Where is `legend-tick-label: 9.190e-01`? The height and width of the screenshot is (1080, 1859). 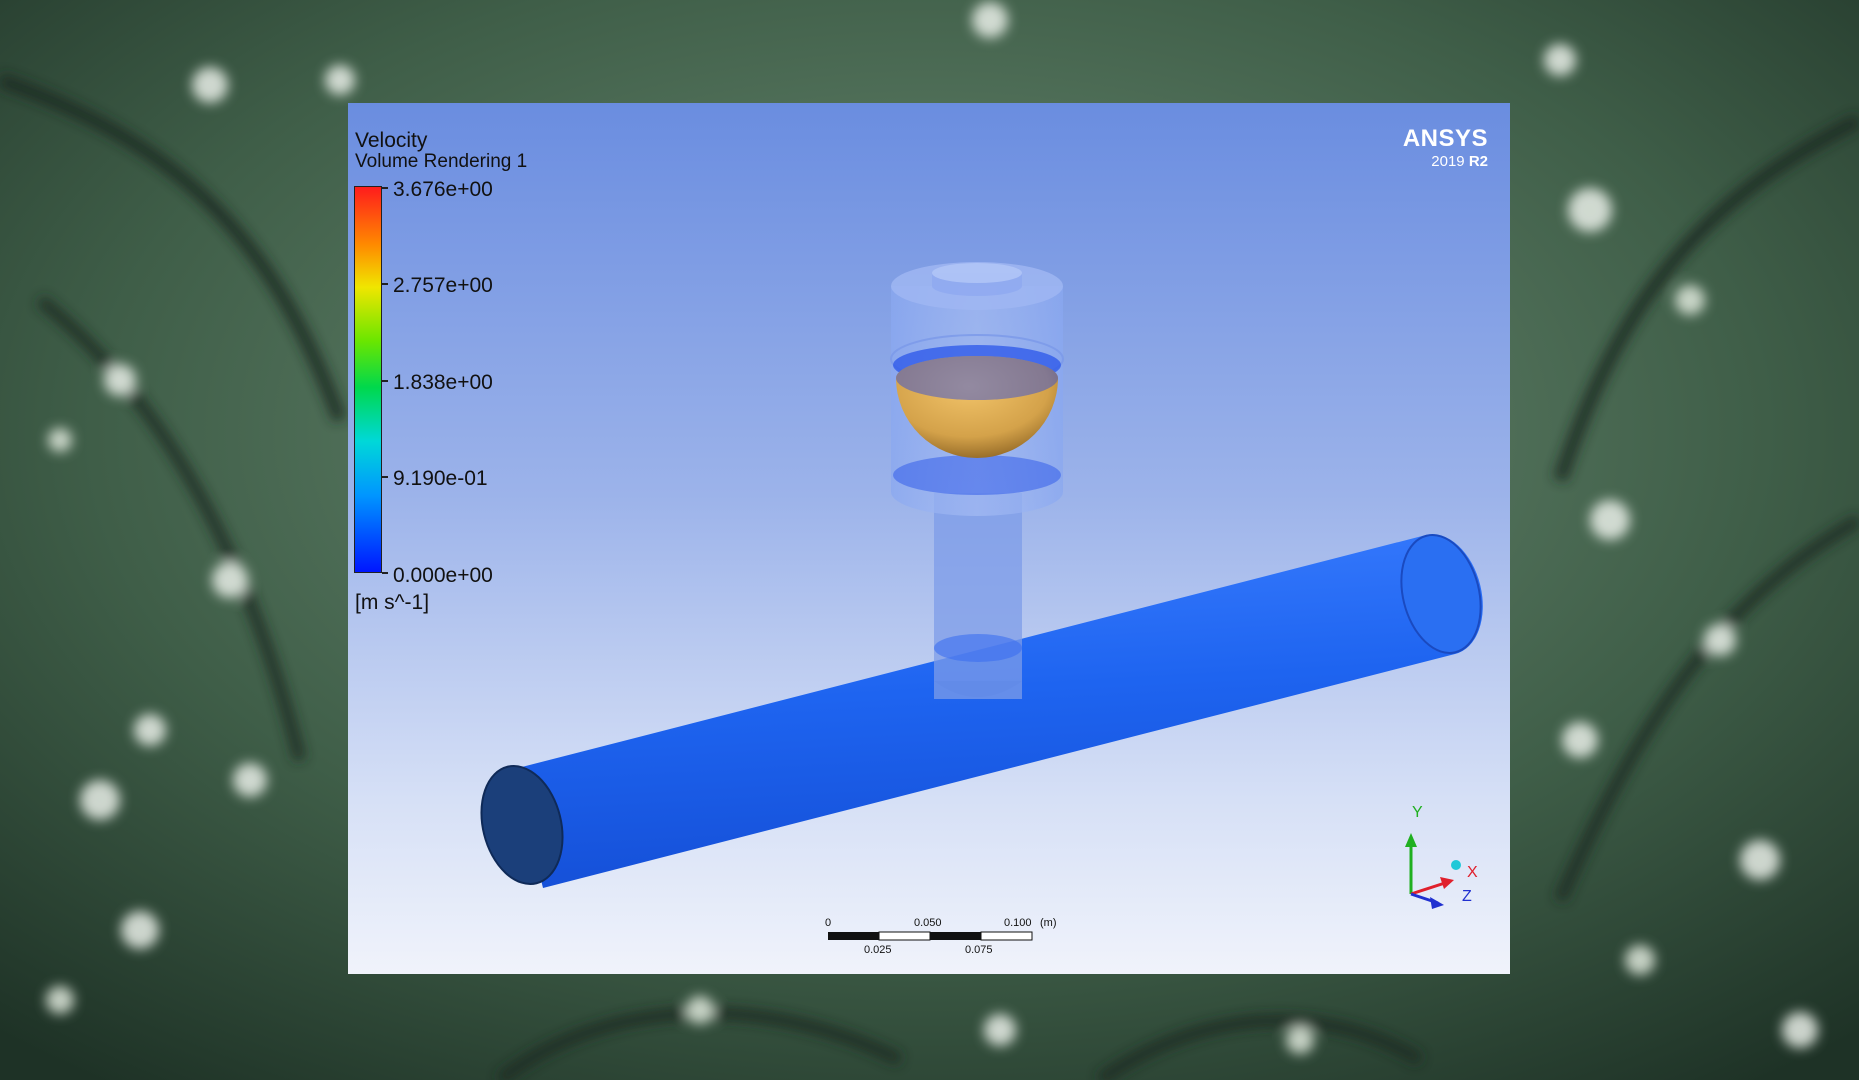
legend-tick-label: 9.190e-01 is located at coordinates (440, 478).